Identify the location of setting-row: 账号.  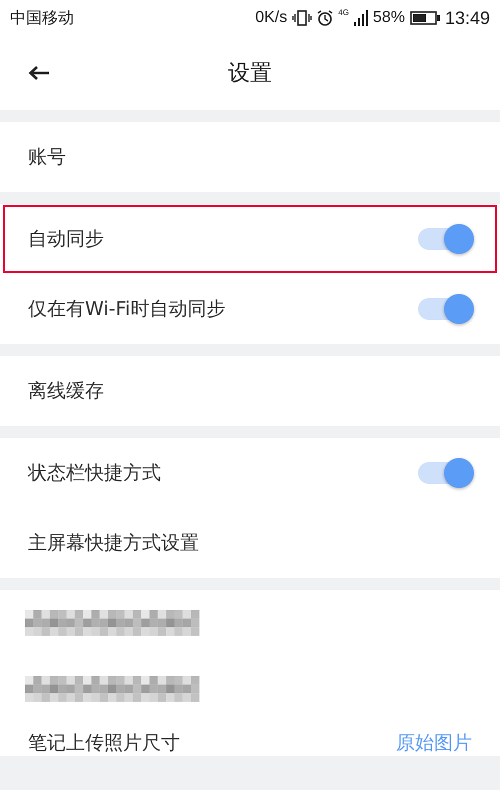
(250, 157).